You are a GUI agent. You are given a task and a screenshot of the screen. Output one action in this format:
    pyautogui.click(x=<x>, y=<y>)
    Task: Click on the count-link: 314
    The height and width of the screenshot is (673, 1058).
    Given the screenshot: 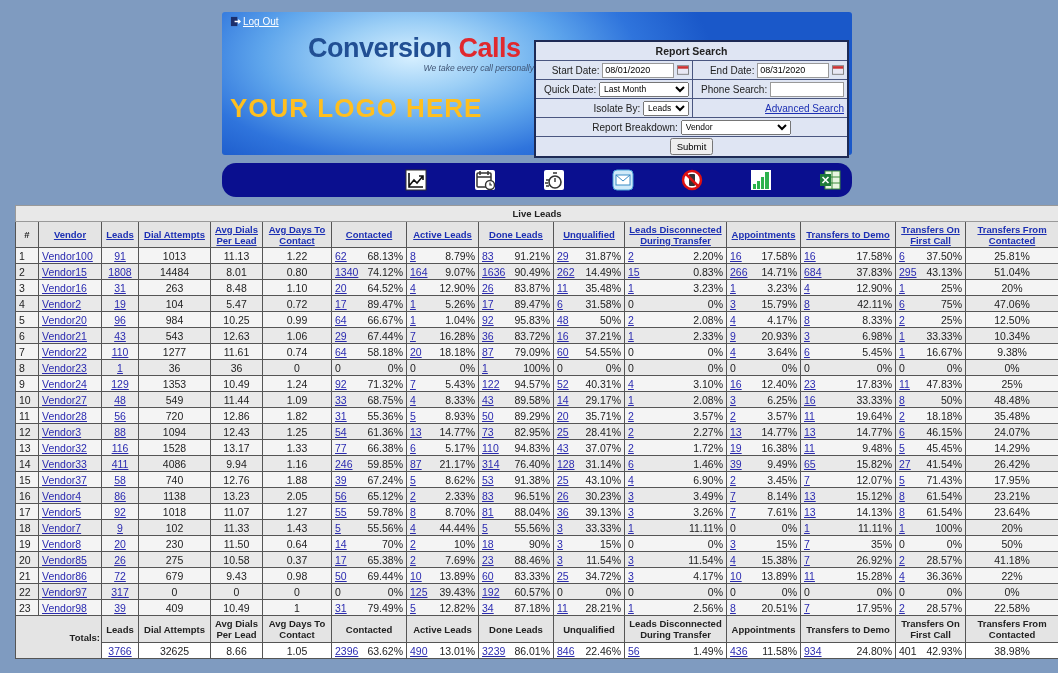 What is the action you would take?
    pyautogui.click(x=491, y=463)
    